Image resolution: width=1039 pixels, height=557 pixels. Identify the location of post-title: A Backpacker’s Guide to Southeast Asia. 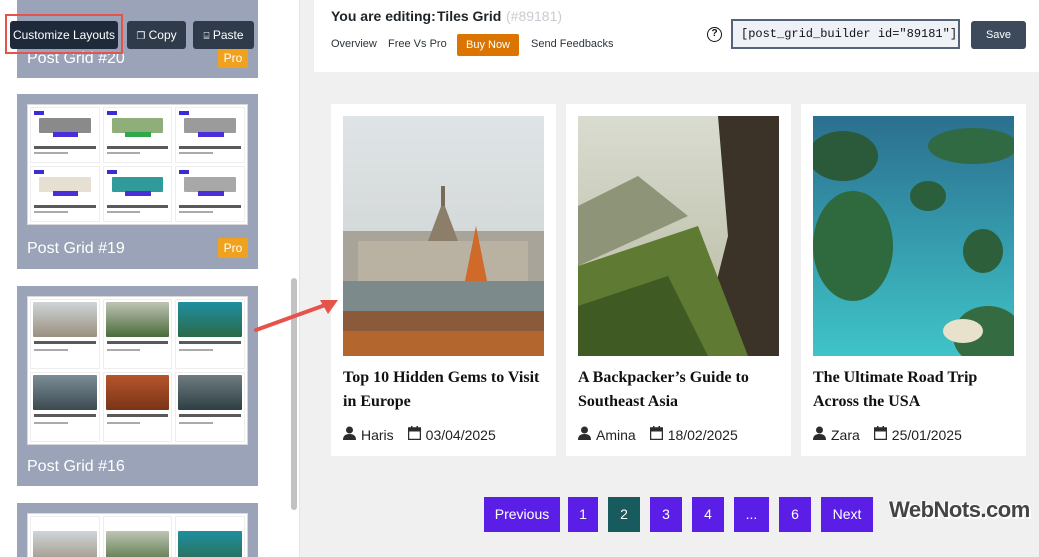
(680, 390).